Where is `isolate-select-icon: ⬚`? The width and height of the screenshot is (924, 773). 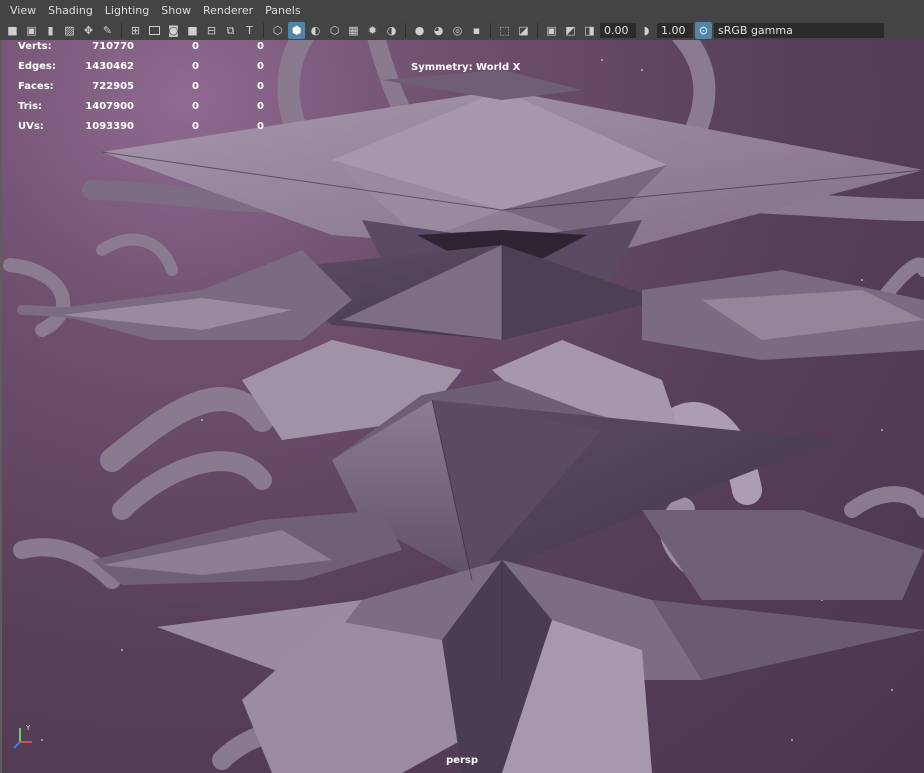 isolate-select-icon: ⬚ is located at coordinates (504, 30).